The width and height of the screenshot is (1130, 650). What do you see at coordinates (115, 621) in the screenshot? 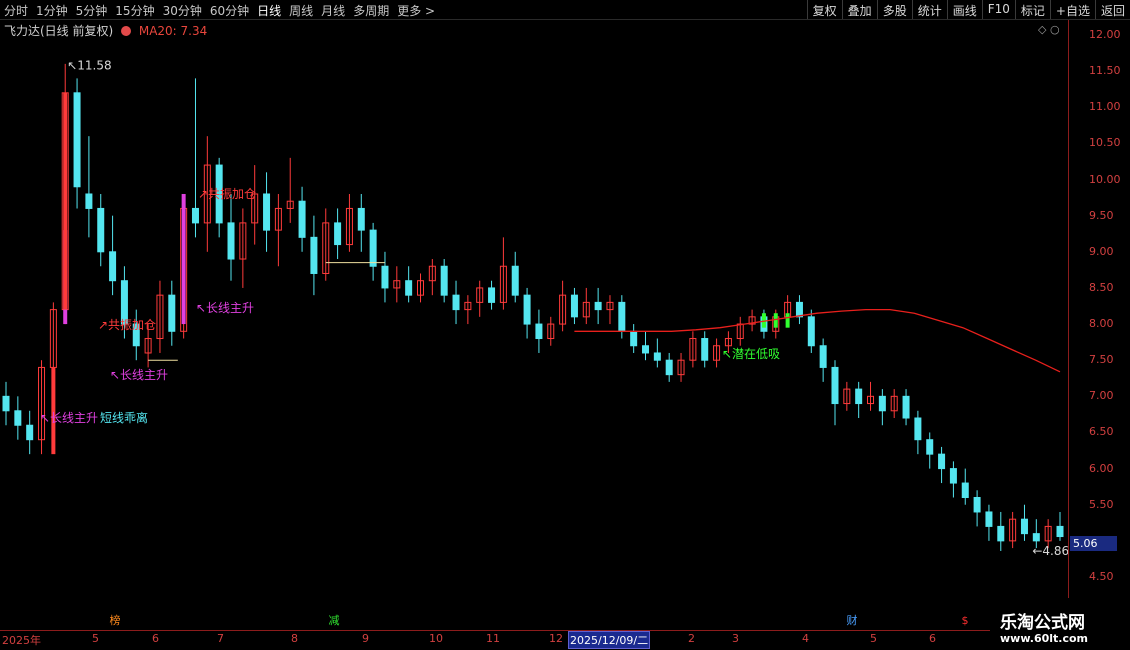
I see `event-marker-icon: 榜` at bounding box center [115, 621].